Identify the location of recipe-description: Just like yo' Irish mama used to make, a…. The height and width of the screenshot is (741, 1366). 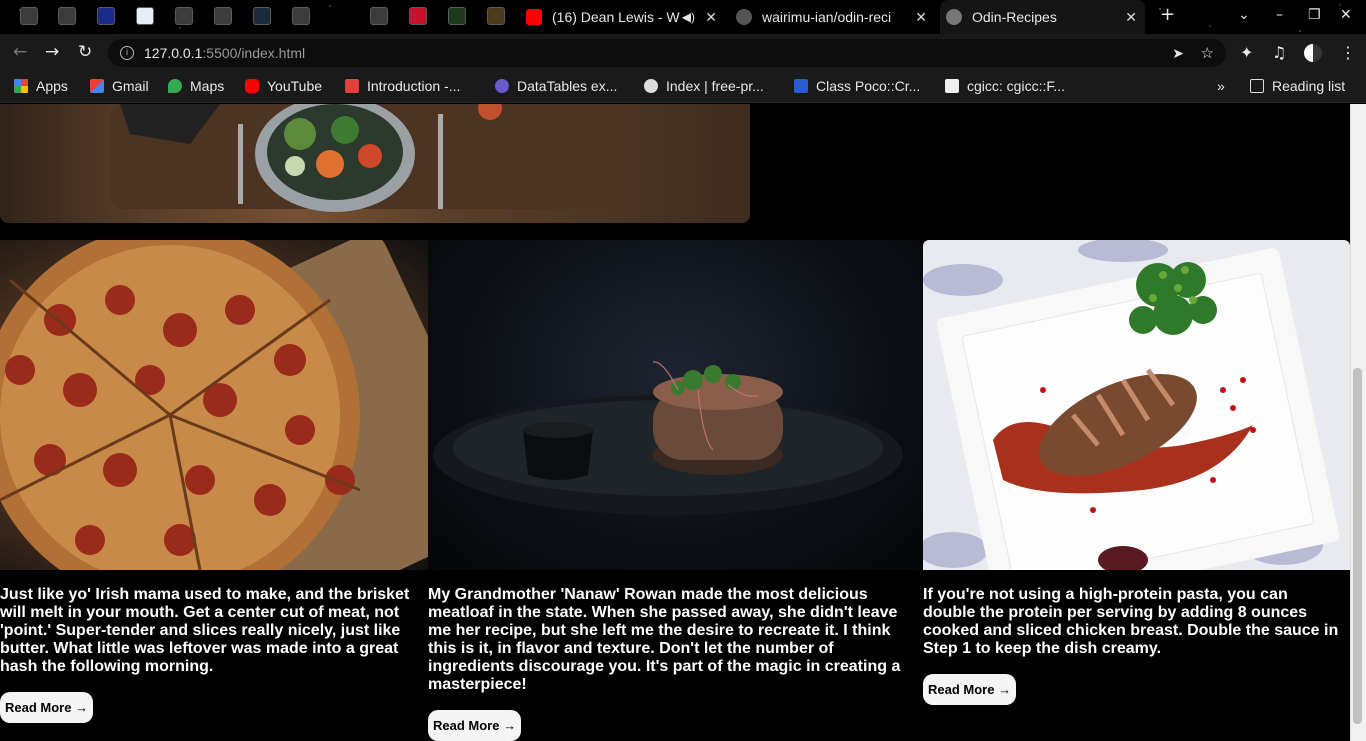
(205, 630).